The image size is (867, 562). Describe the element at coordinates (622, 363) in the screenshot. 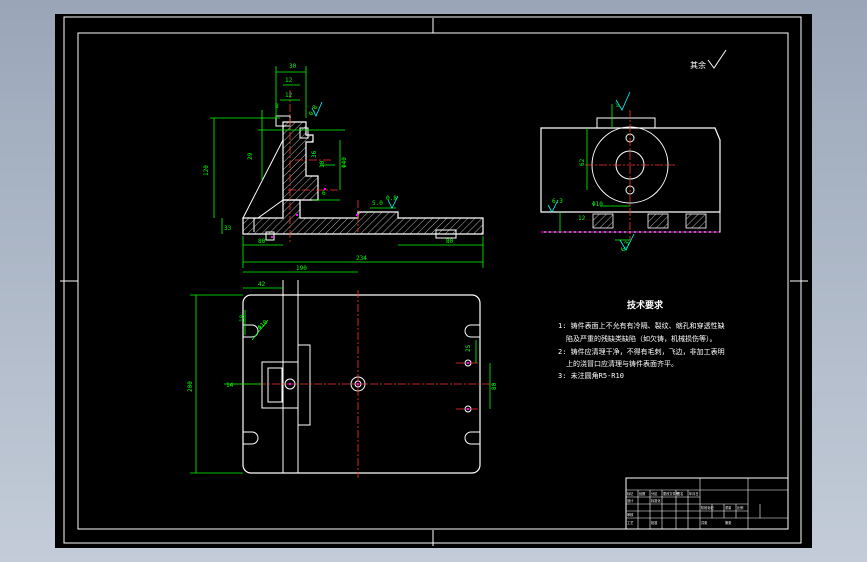

I see `tech-req-line-4: 上的浇冒口应清理与铸件表面齐平。` at that location.